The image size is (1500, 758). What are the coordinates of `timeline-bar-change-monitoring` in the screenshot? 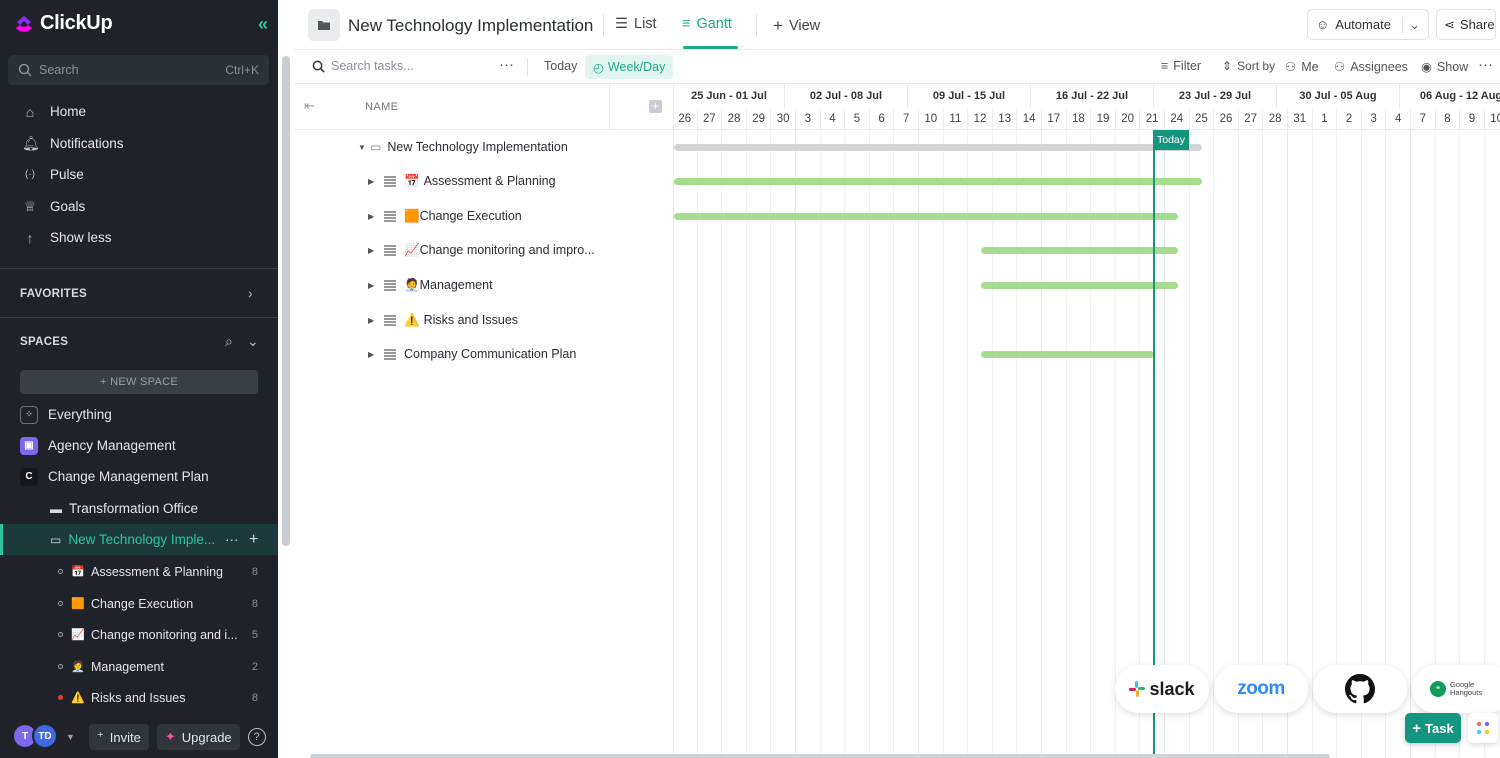 It's located at (1079, 250).